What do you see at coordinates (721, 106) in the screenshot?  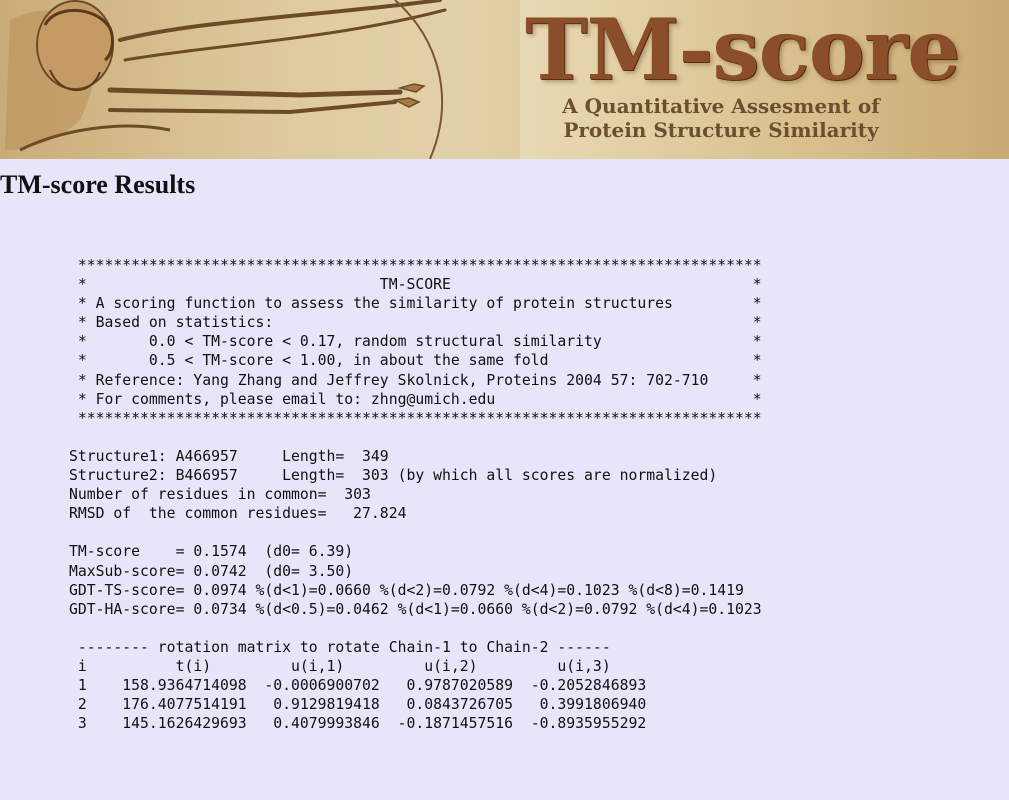 I see `logo-subtitle-line1: A Quantitative Assesment of` at bounding box center [721, 106].